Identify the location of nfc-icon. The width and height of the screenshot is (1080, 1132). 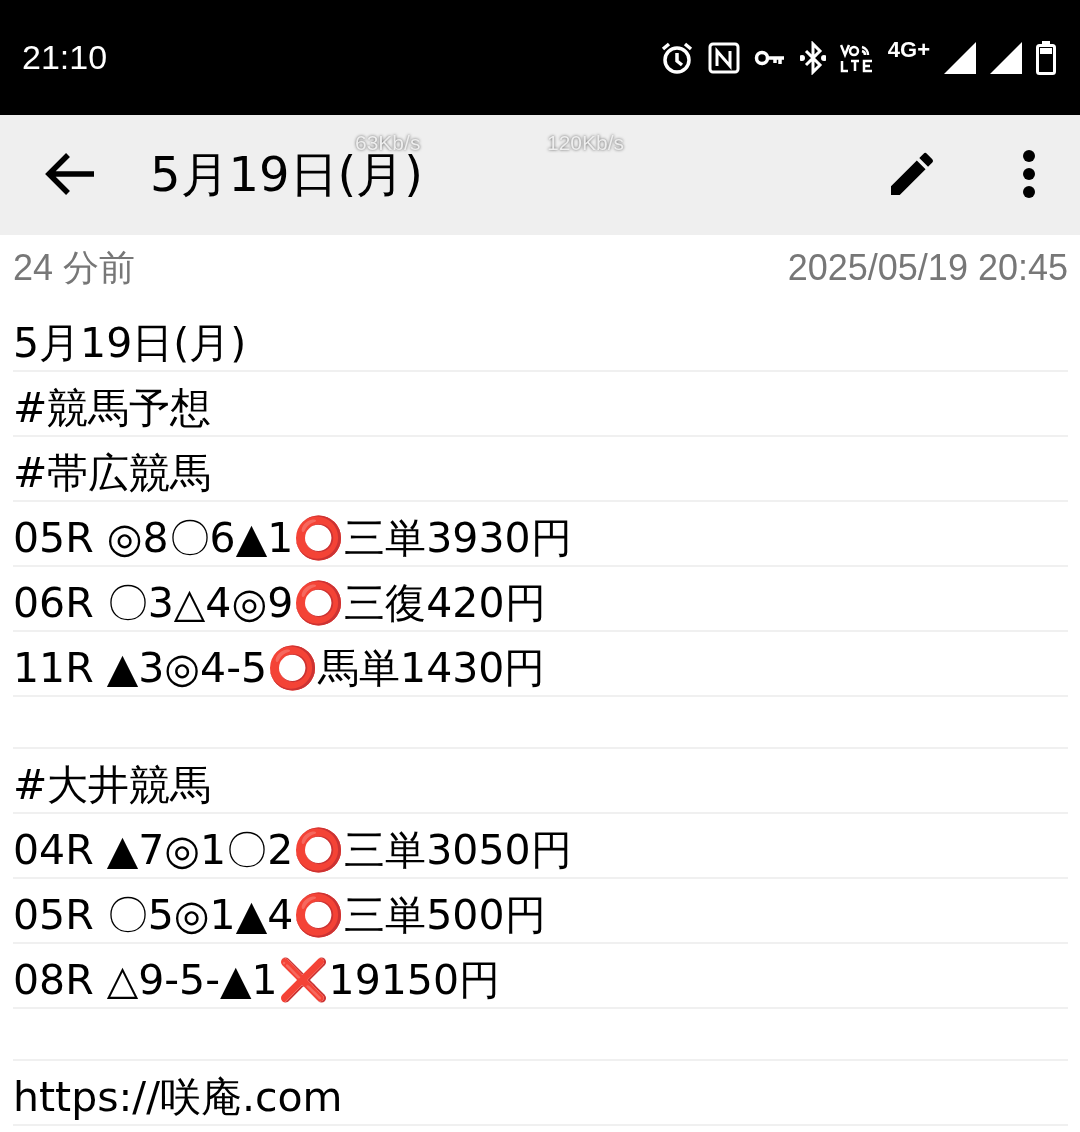
(723, 57).